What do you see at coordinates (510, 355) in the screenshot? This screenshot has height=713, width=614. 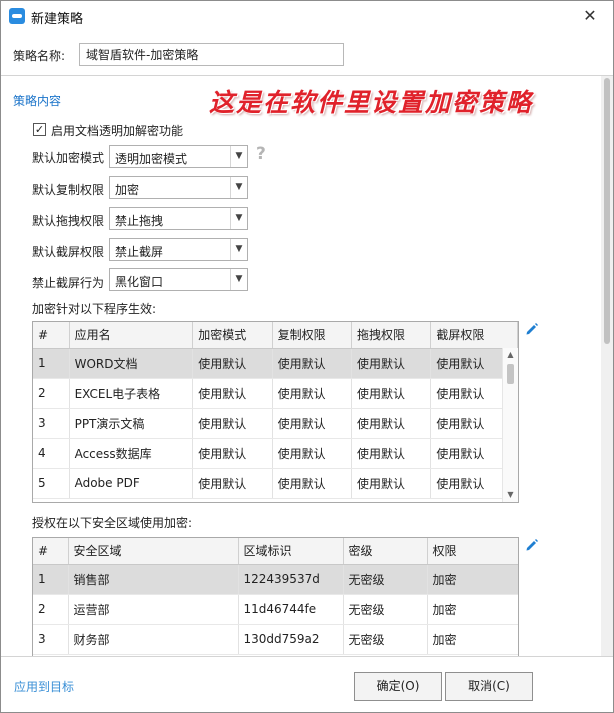 I see `scroll-up-icon: ▲` at bounding box center [510, 355].